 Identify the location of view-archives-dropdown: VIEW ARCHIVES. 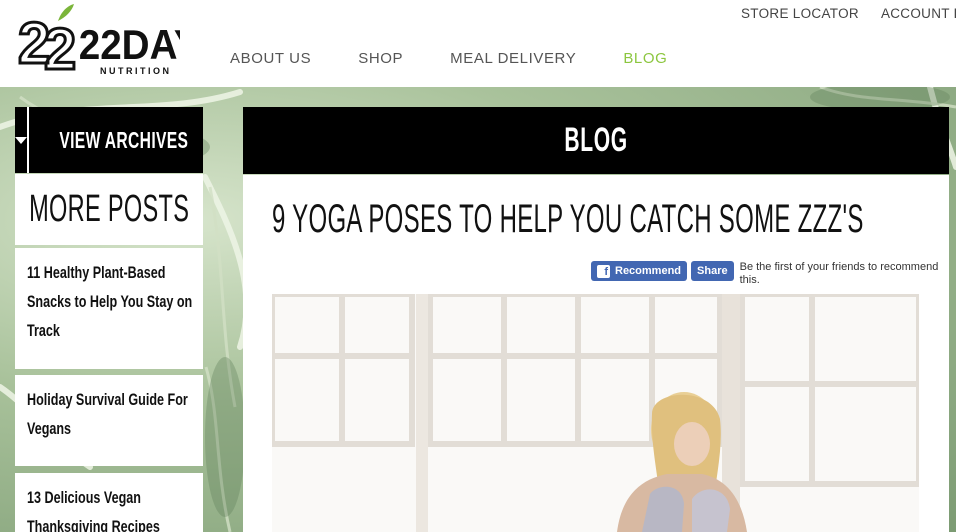
(109, 140).